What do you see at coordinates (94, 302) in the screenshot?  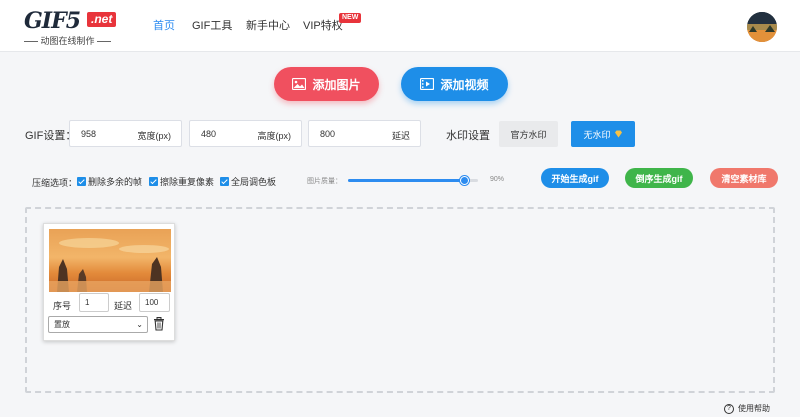 I see `frame-index-input: 1` at bounding box center [94, 302].